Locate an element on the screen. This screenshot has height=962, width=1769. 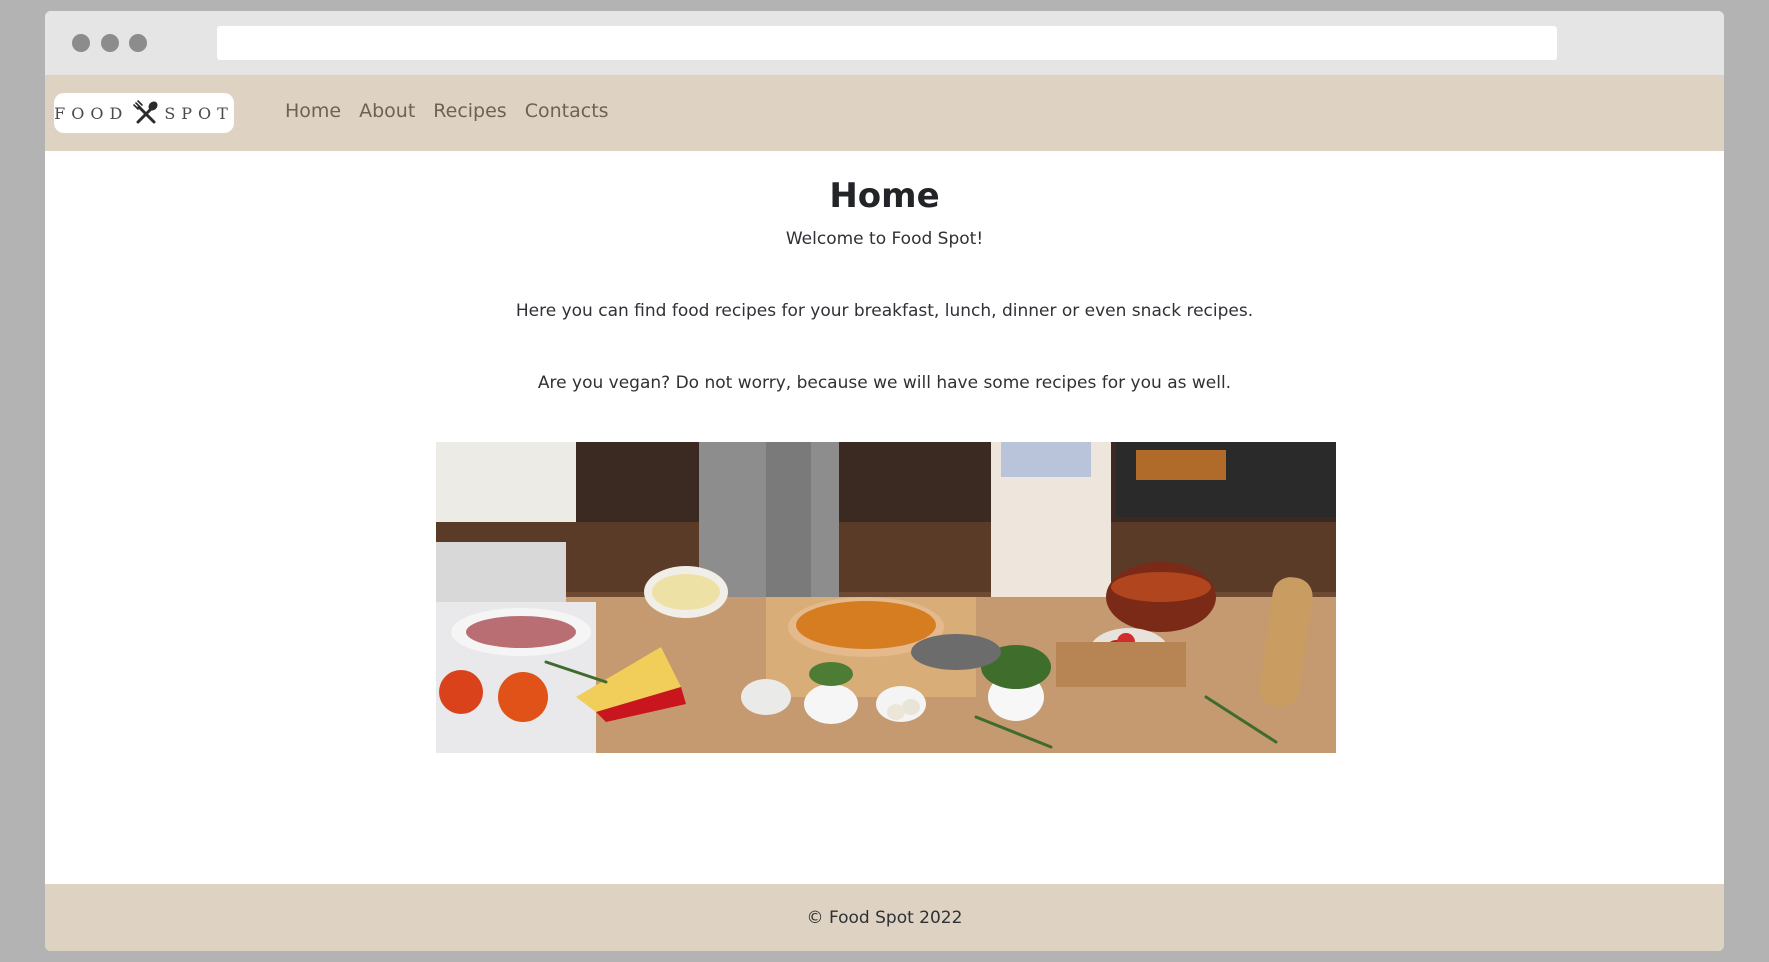
logo-text-spot: SPOT is located at coordinates (199, 113).